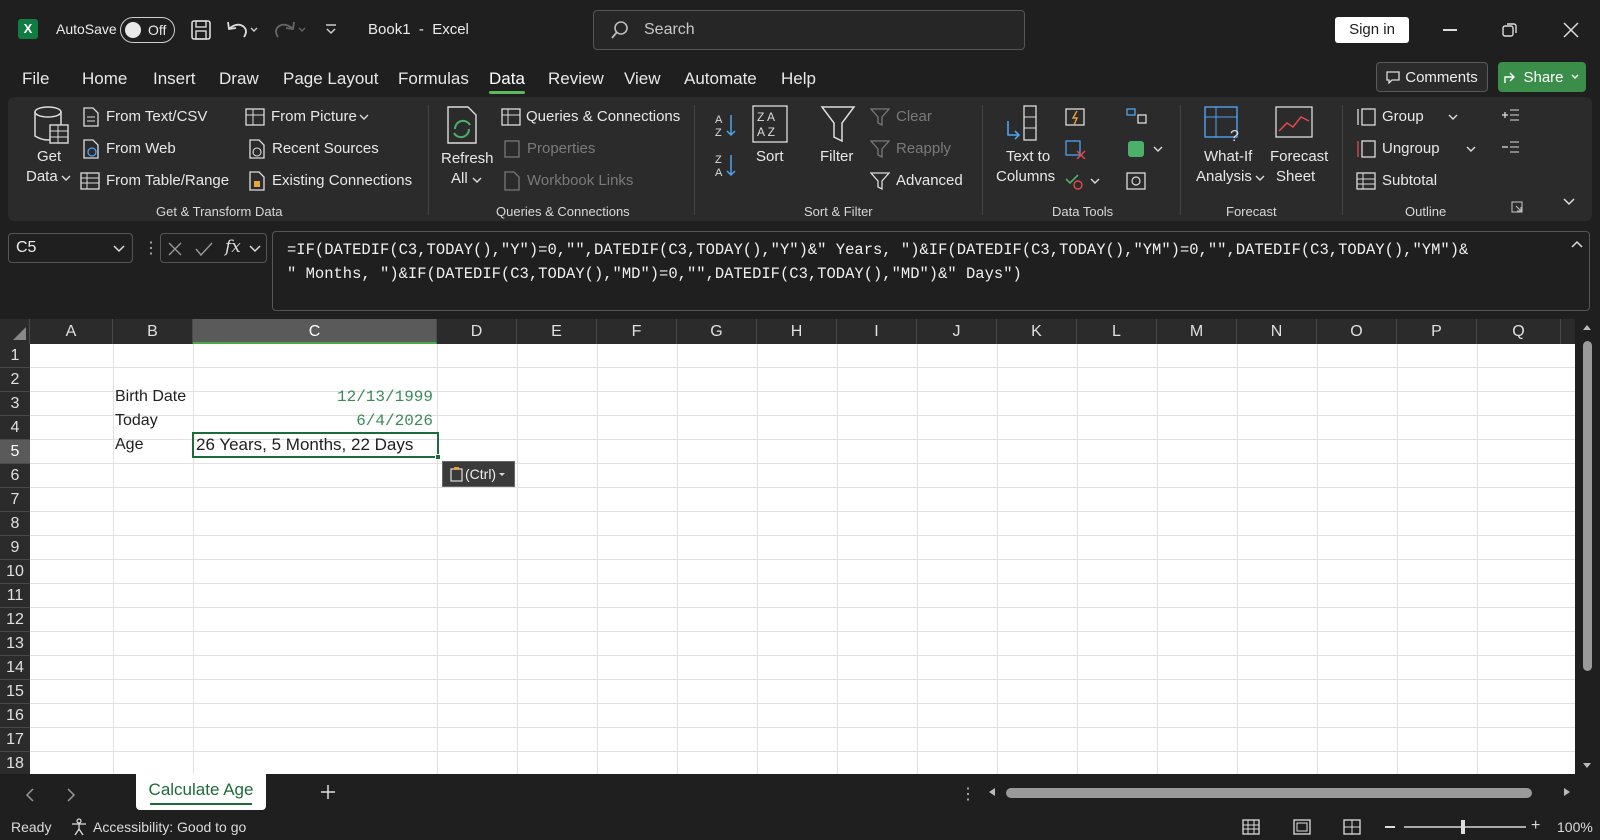 The height and width of the screenshot is (840, 1600). Describe the element at coordinates (809, 30) in the screenshot. I see `search-box: Search` at that location.